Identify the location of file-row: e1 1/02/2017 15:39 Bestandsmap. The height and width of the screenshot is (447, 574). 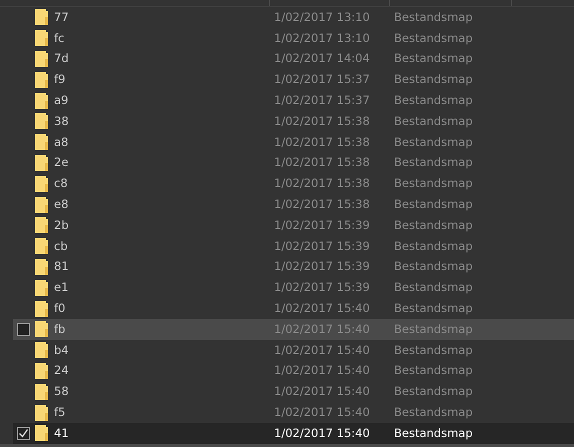
(293, 287).